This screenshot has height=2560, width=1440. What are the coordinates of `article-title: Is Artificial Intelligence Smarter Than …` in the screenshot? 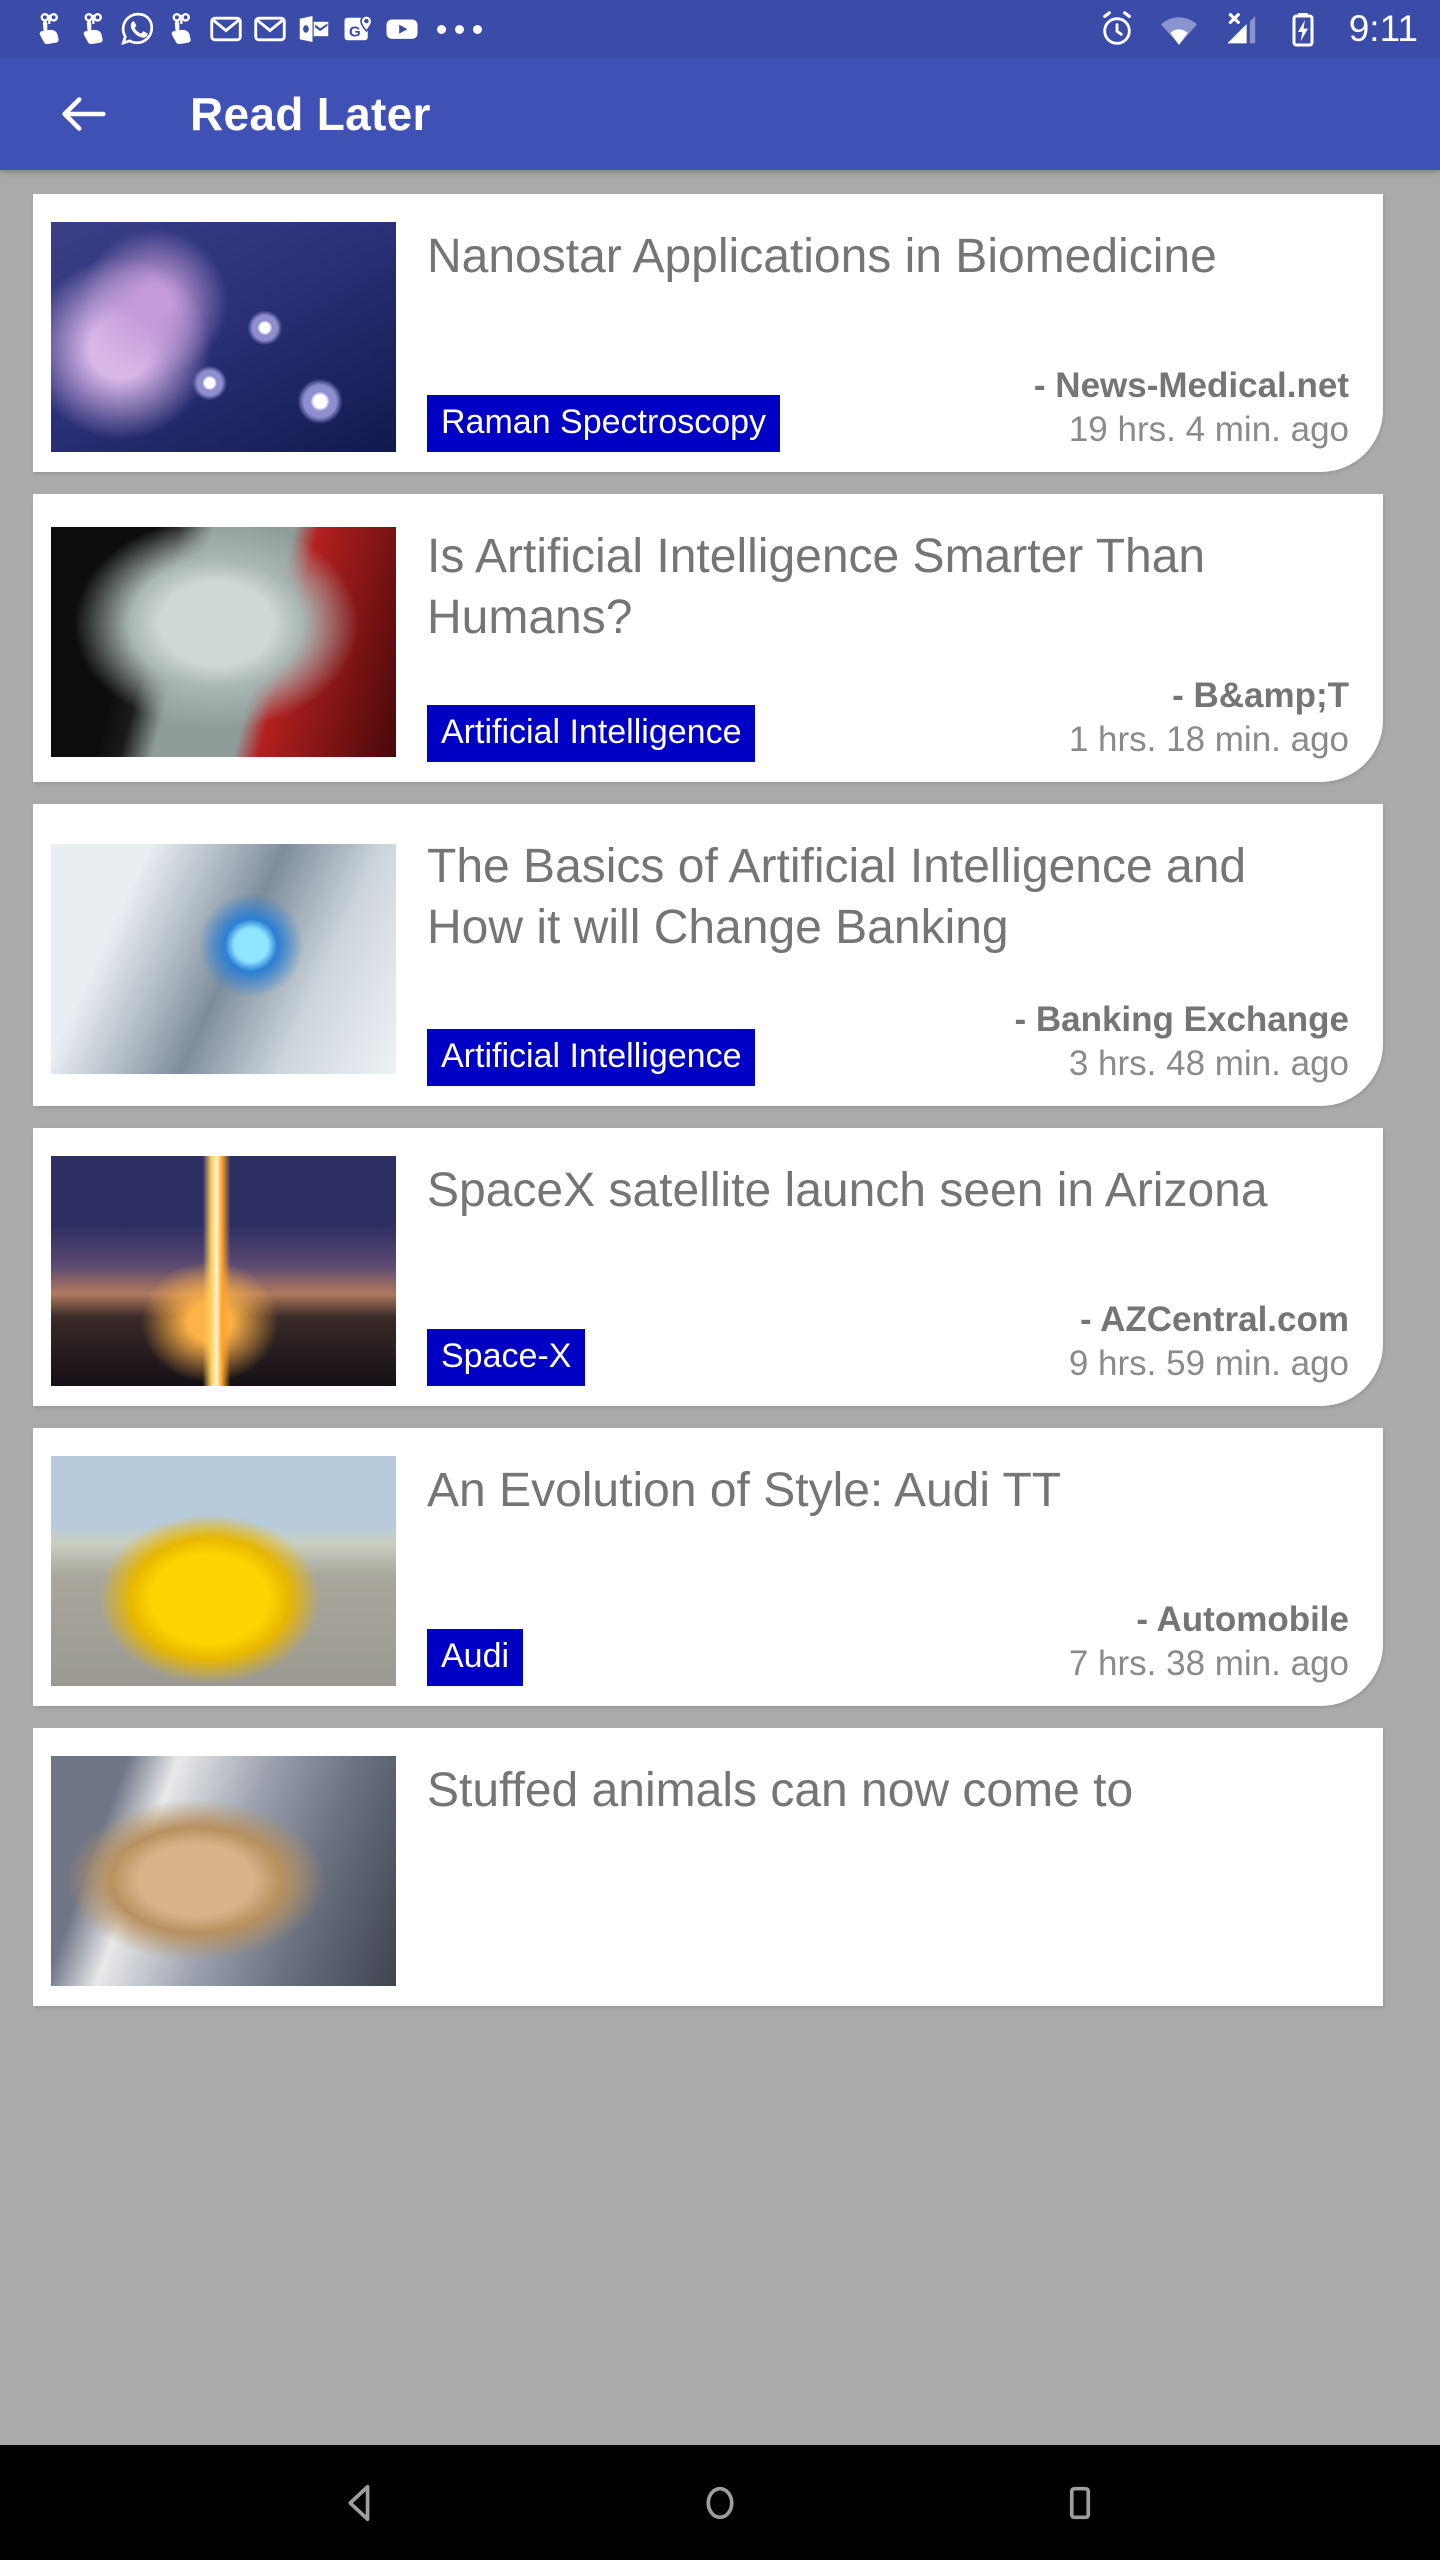 It's located at (816, 587).